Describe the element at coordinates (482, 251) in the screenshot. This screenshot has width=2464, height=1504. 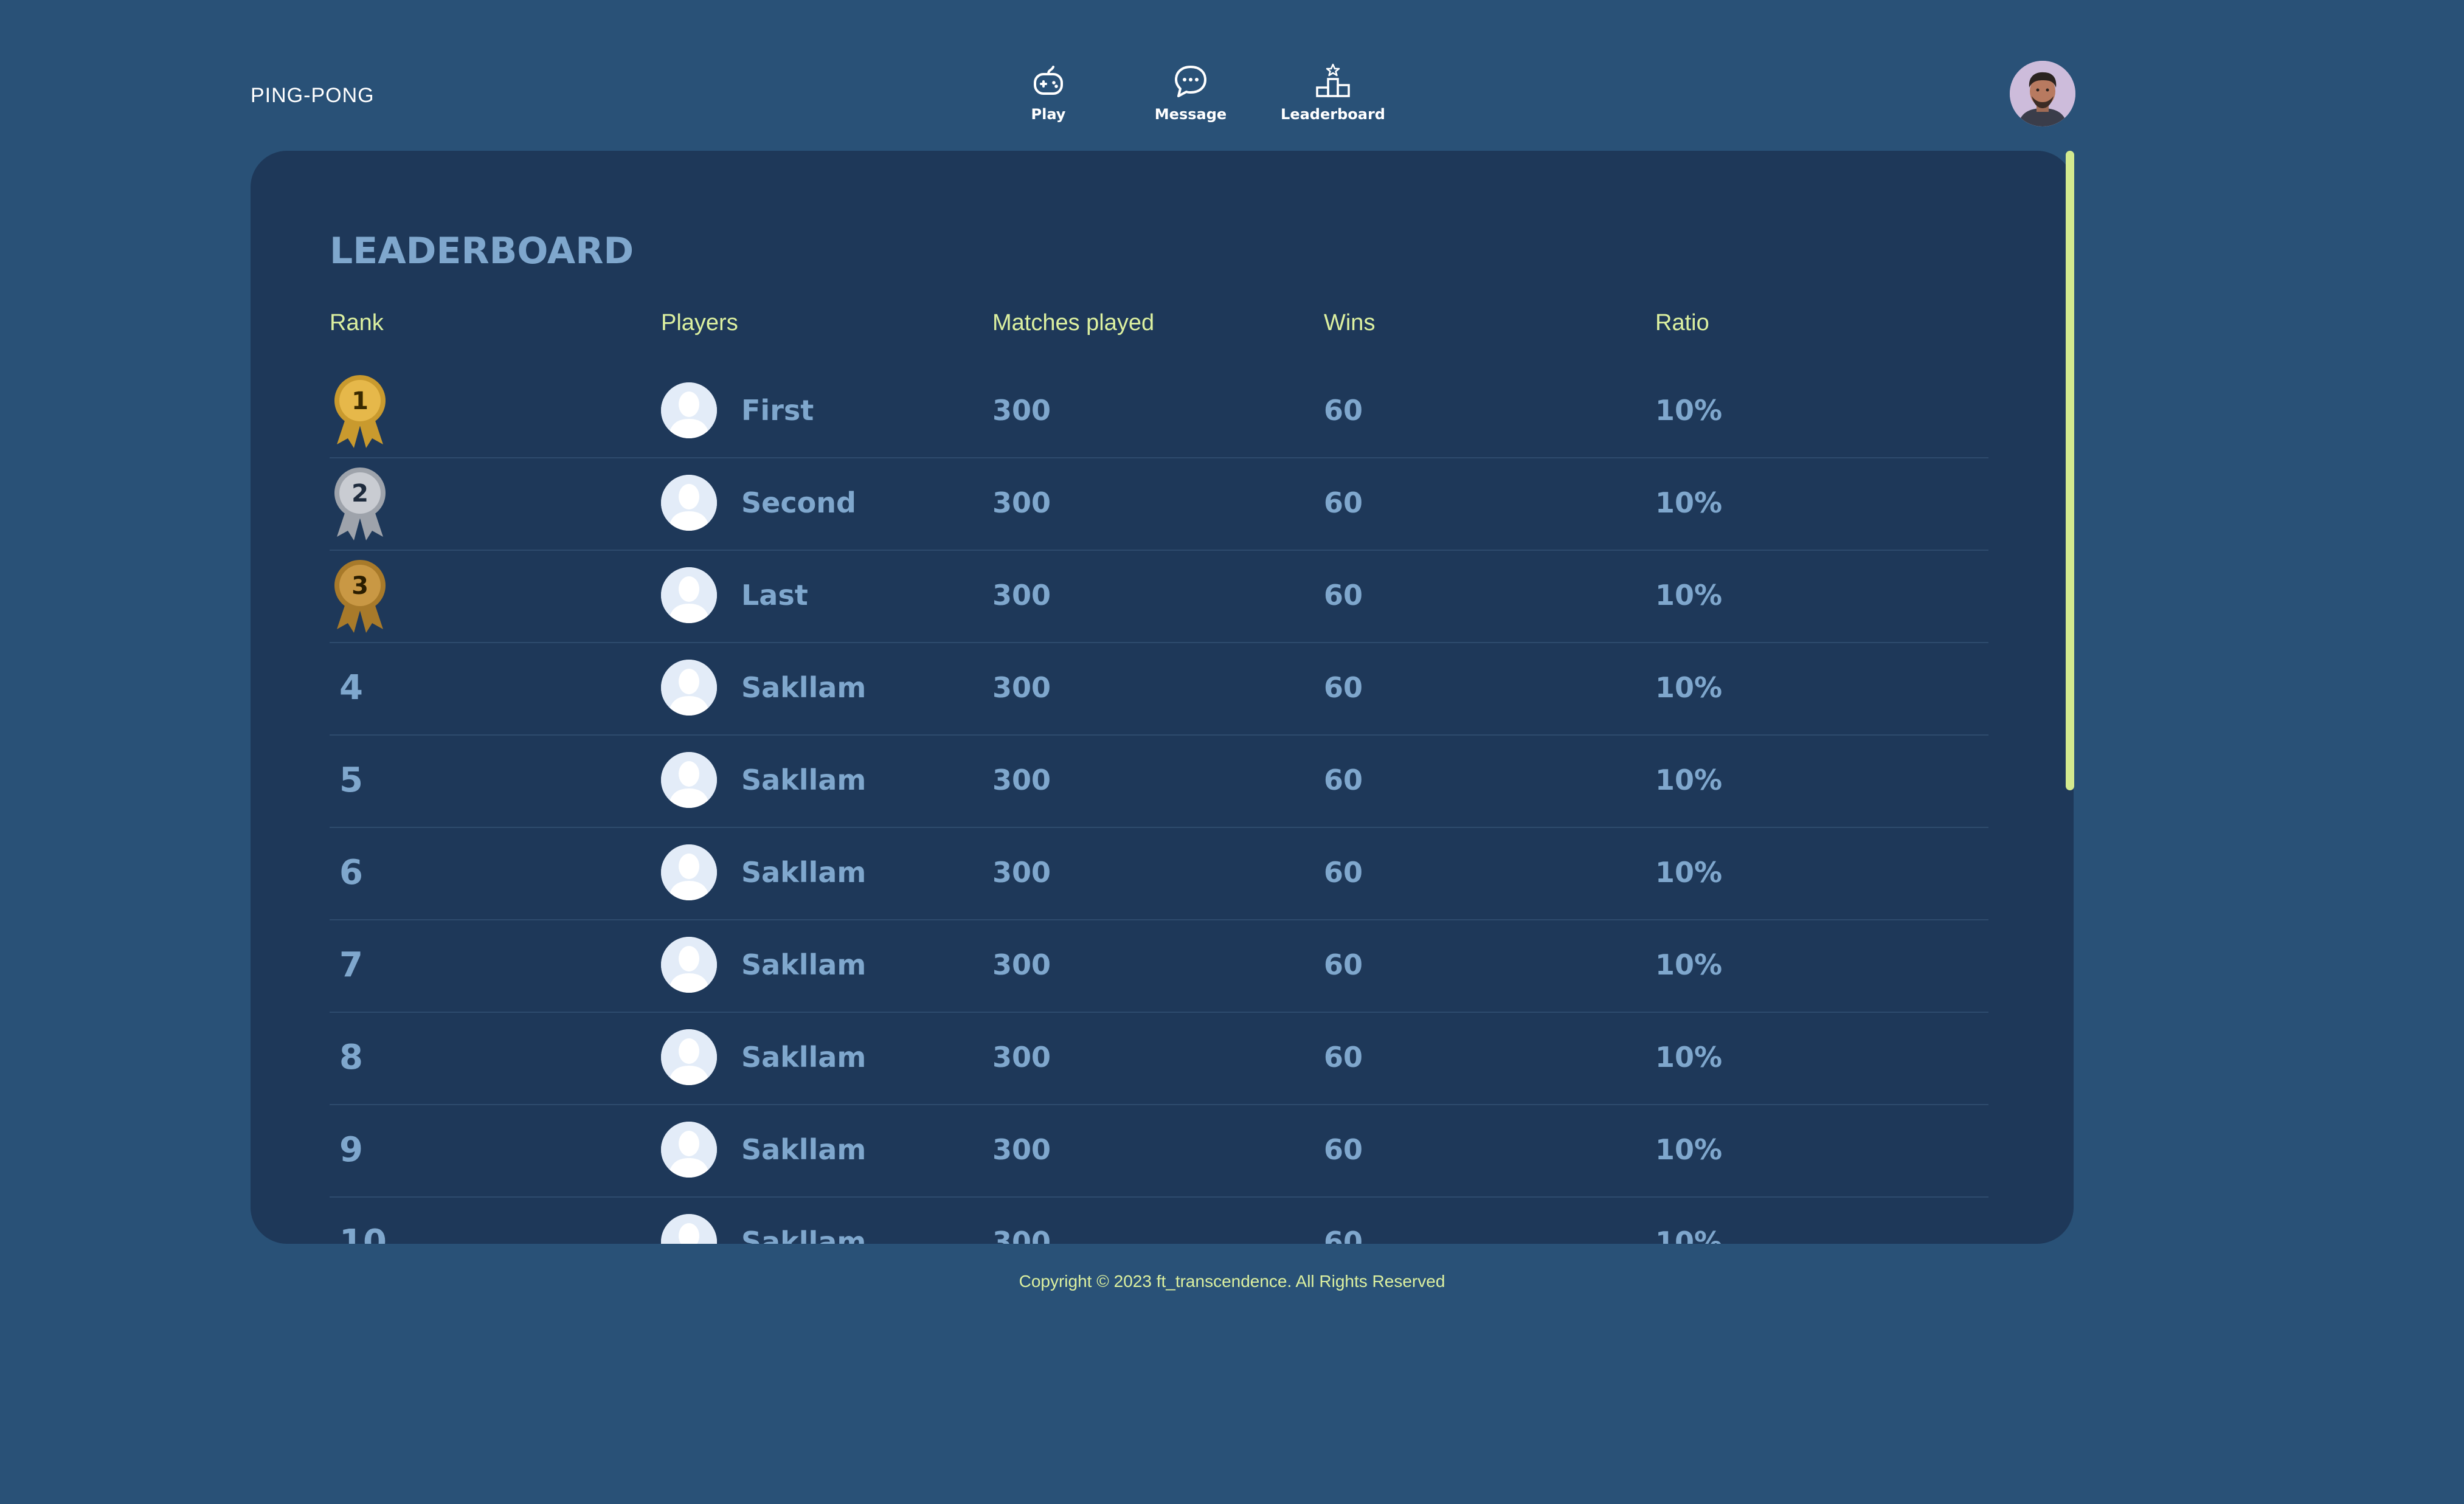
I see `page-title: LEADERBOARD` at that location.